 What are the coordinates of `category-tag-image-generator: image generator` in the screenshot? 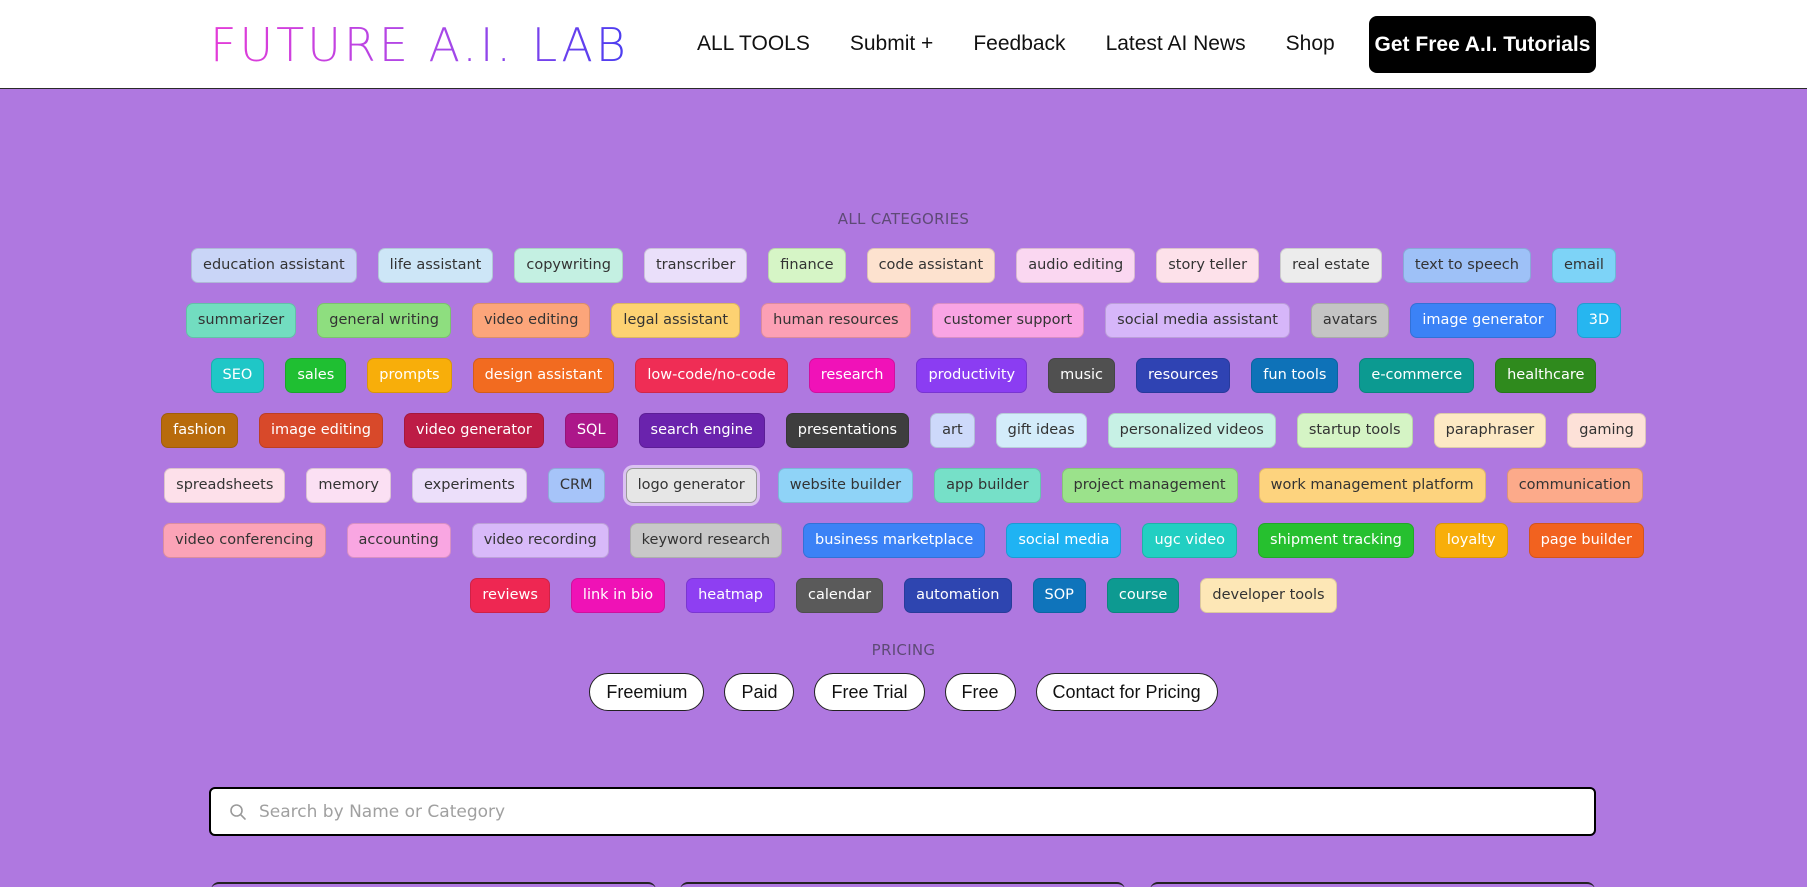 It's located at (1483, 320).